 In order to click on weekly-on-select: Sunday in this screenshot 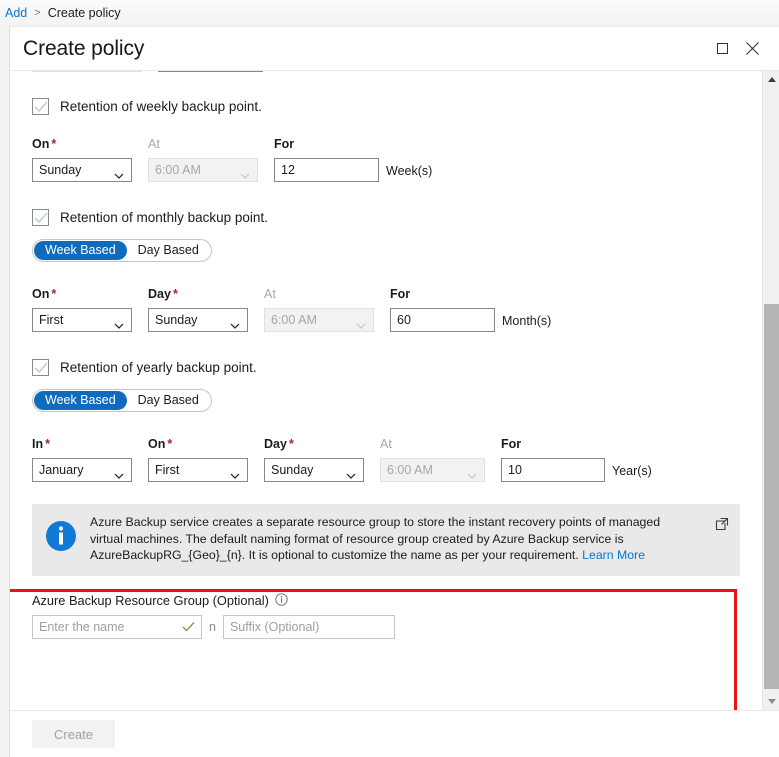, I will do `click(82, 170)`.